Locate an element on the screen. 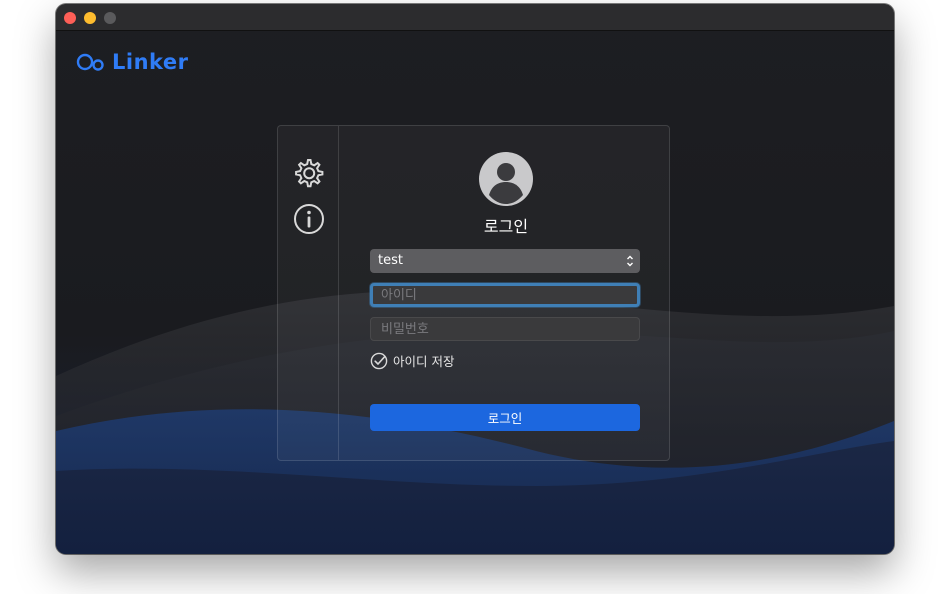 This screenshot has width=950, height=594. login-title: 로그인 is located at coordinates (506, 226).